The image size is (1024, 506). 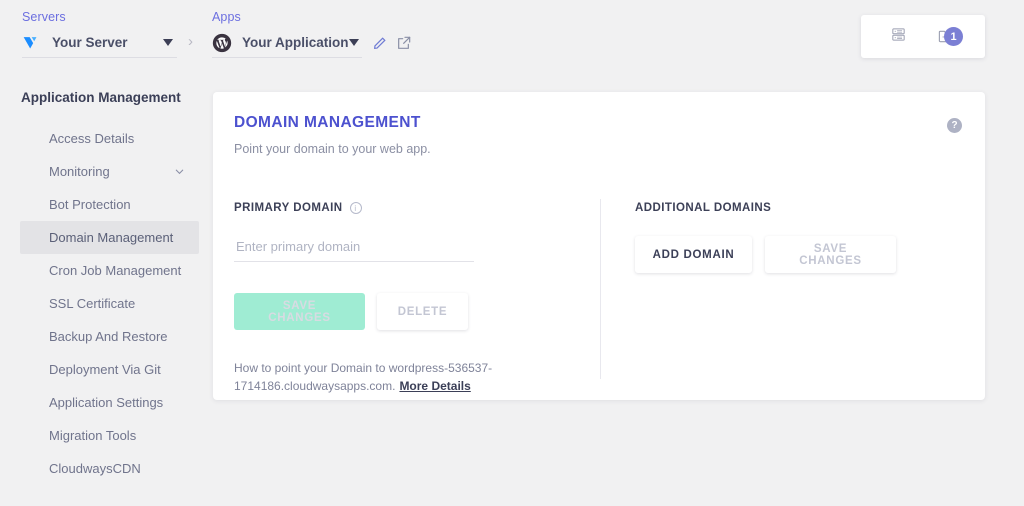 I want to click on primary-domain-label: PRIMARY DOMAIN i, so click(x=409, y=208).